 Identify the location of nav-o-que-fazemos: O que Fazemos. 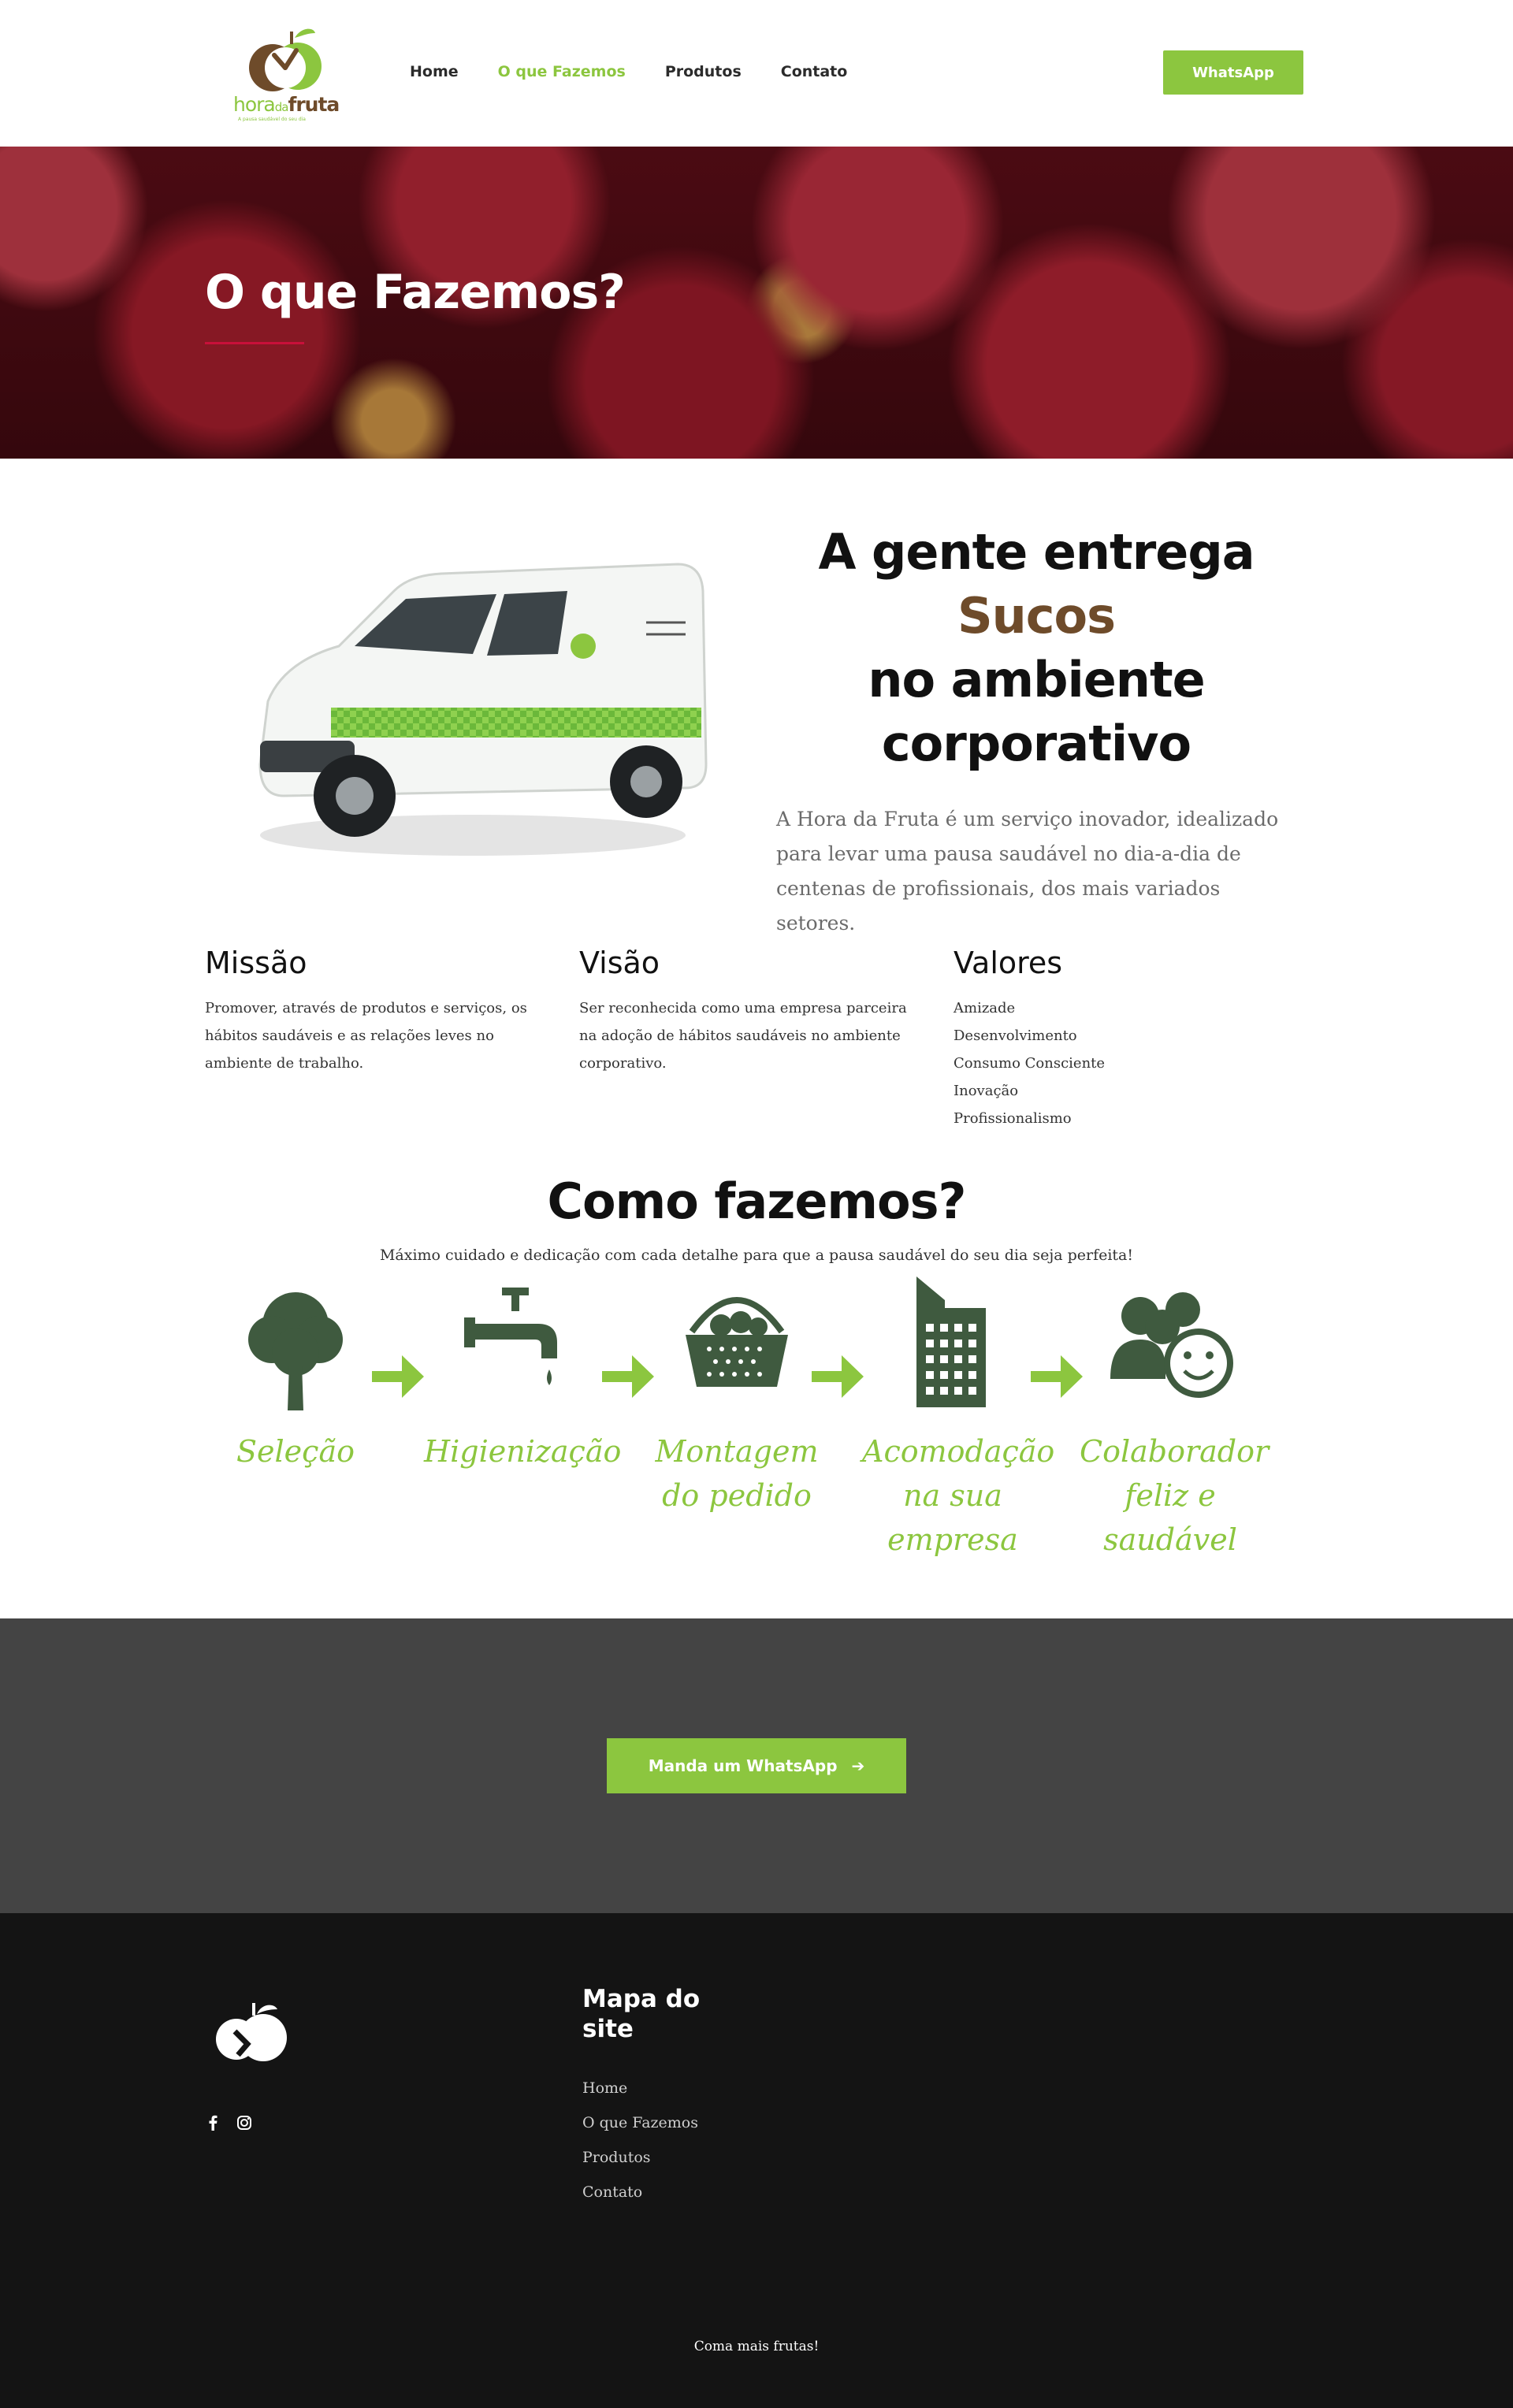
(562, 71).